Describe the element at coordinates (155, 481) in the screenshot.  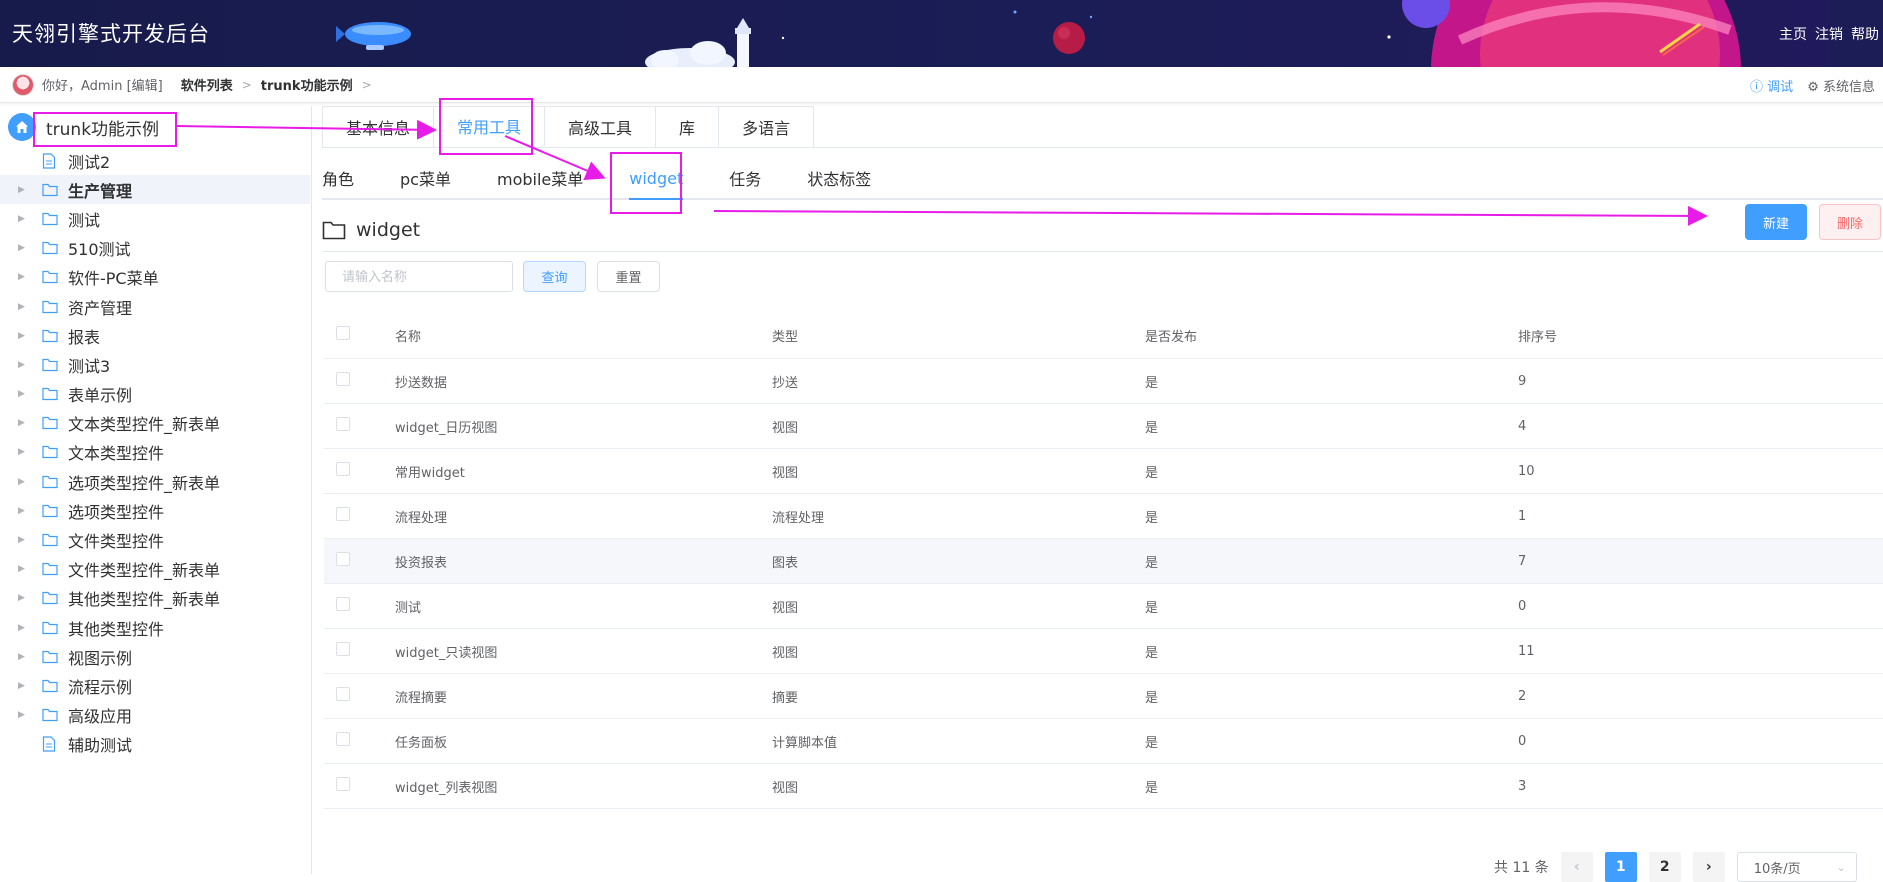
I see `tree-item: ▶ 选项类型控件_新表单` at that location.